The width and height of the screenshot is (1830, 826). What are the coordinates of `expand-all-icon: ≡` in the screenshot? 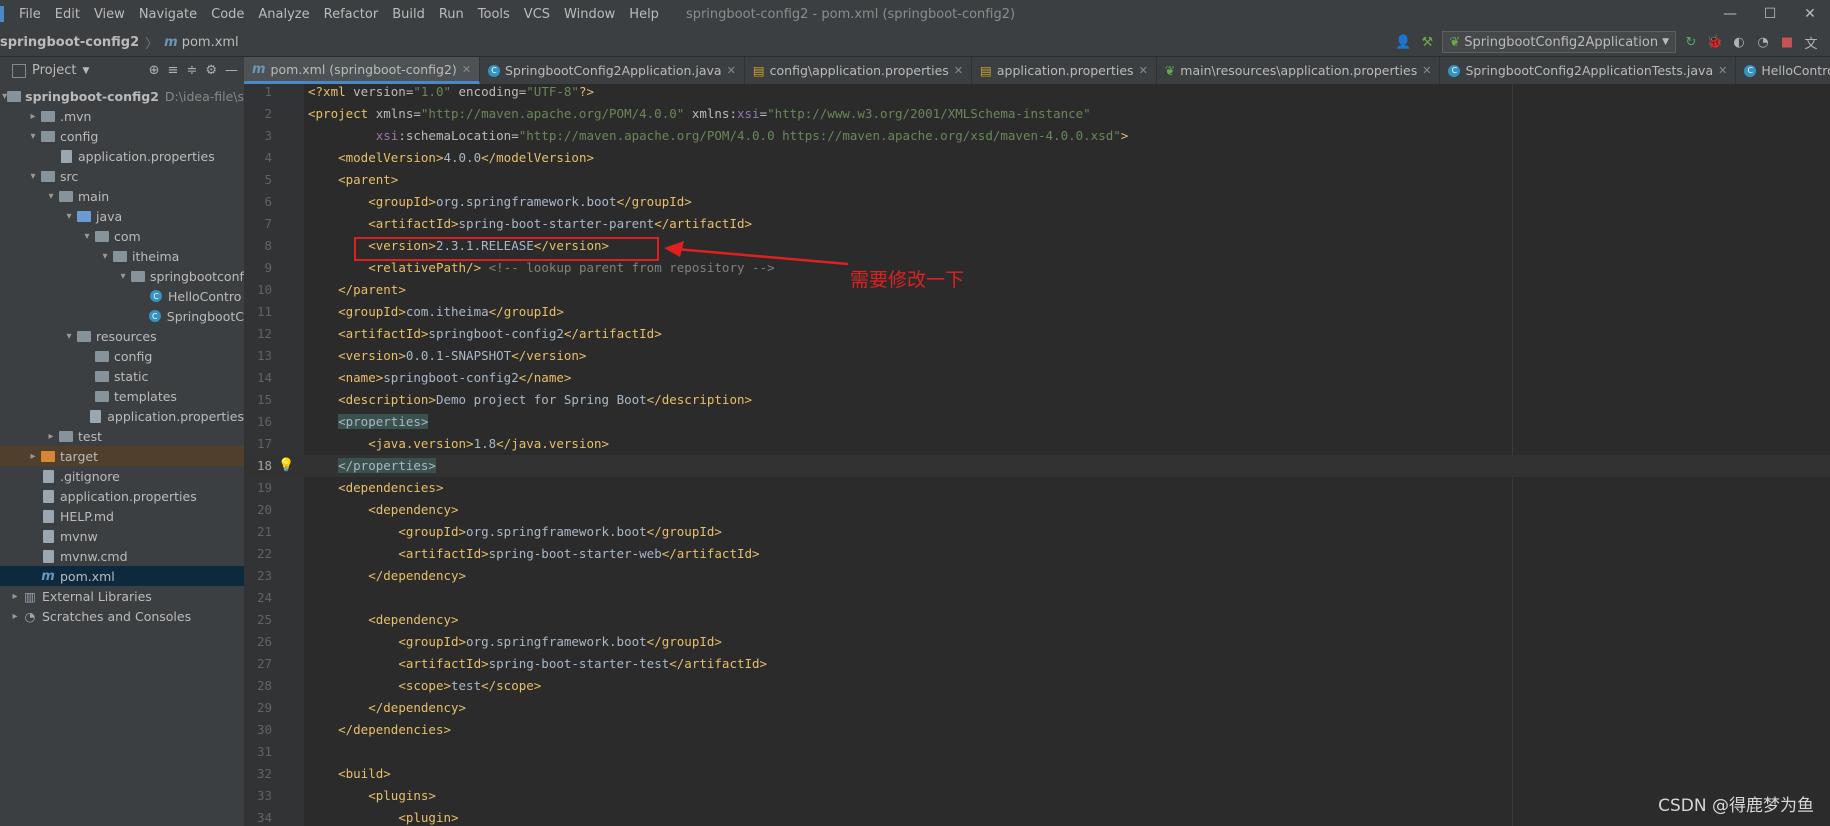 It's located at (173, 70).